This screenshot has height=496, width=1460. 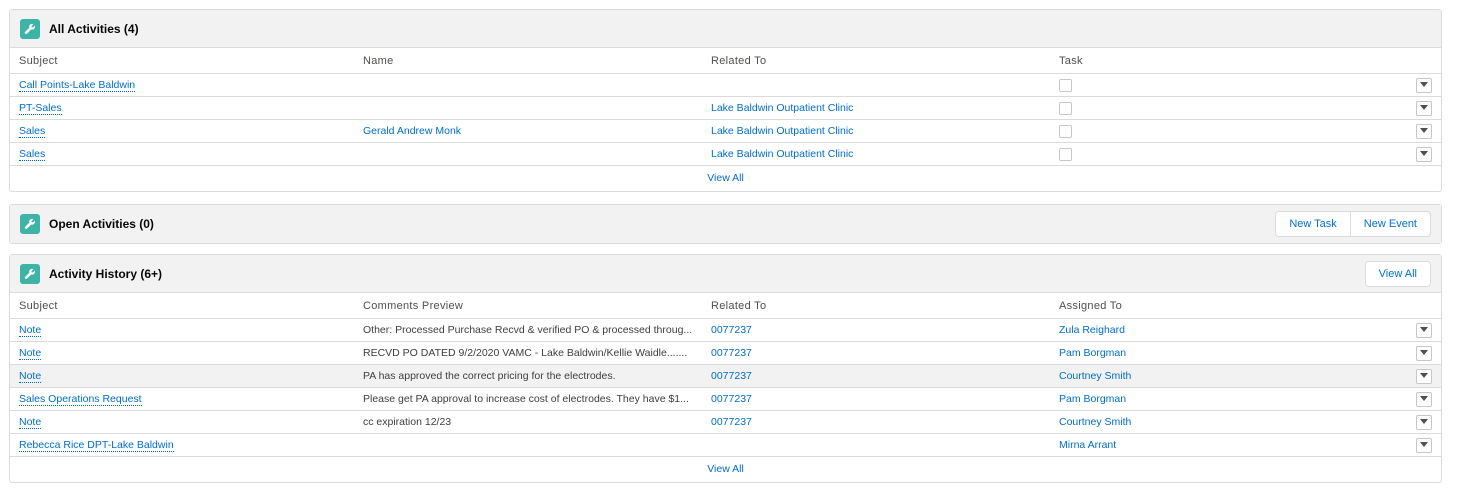 I want to click on subject-link: PT-Sales, so click(x=40, y=108).